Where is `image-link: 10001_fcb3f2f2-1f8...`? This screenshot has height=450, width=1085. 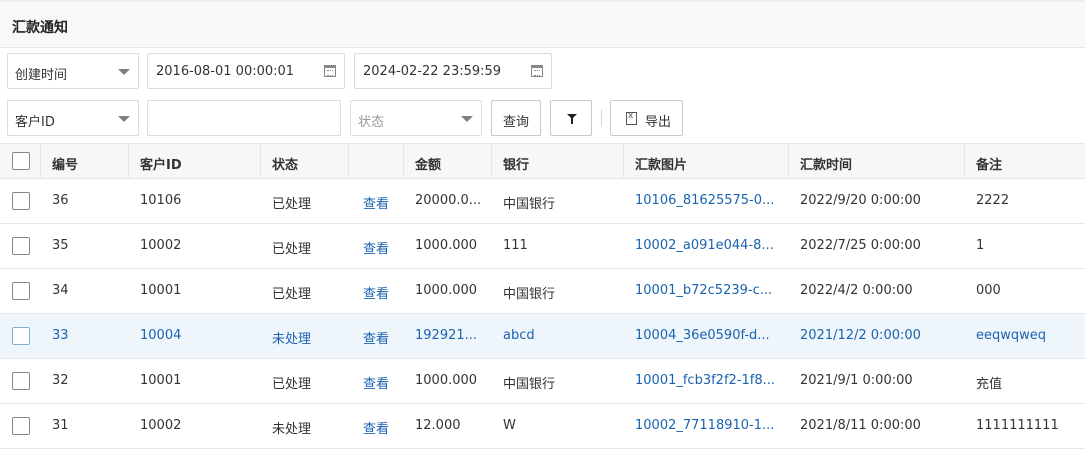
image-link: 10001_fcb3f2f2-1f8... is located at coordinates (709, 380).